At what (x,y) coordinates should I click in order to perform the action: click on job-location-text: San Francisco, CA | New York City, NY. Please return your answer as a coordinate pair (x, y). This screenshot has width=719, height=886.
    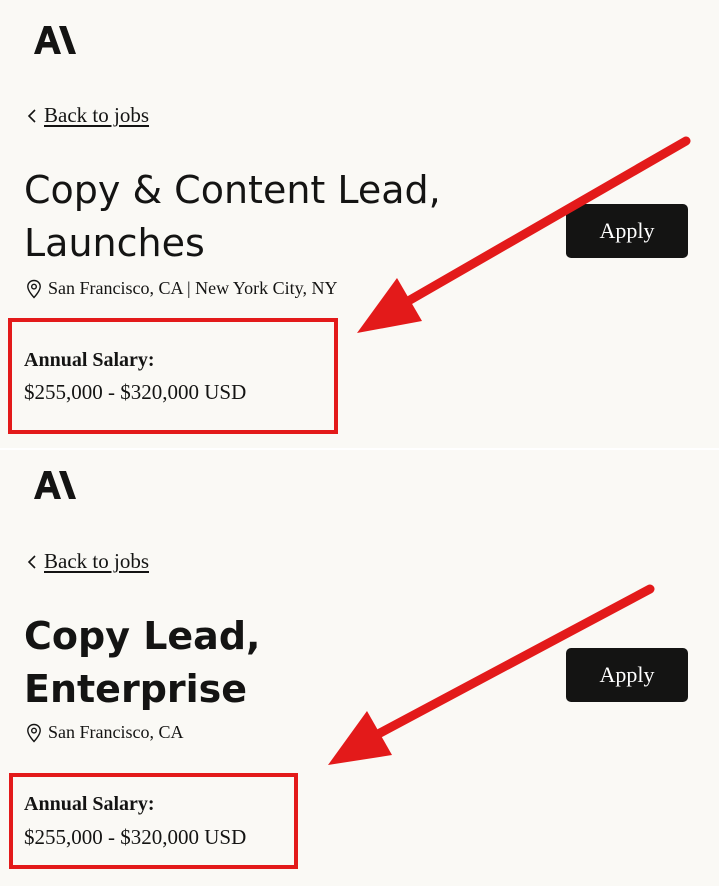
    Looking at the image, I should click on (193, 288).